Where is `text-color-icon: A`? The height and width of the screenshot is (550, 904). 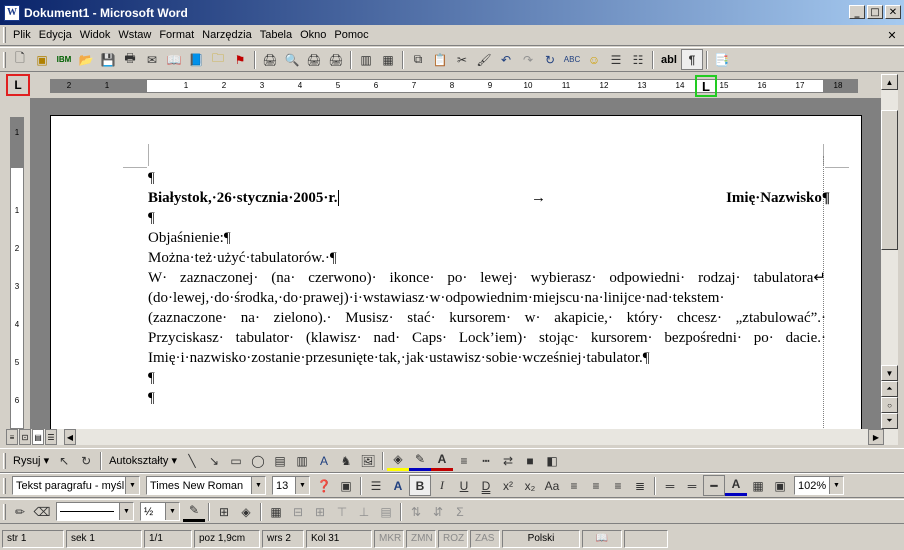
text-color-icon: A is located at coordinates (736, 485).